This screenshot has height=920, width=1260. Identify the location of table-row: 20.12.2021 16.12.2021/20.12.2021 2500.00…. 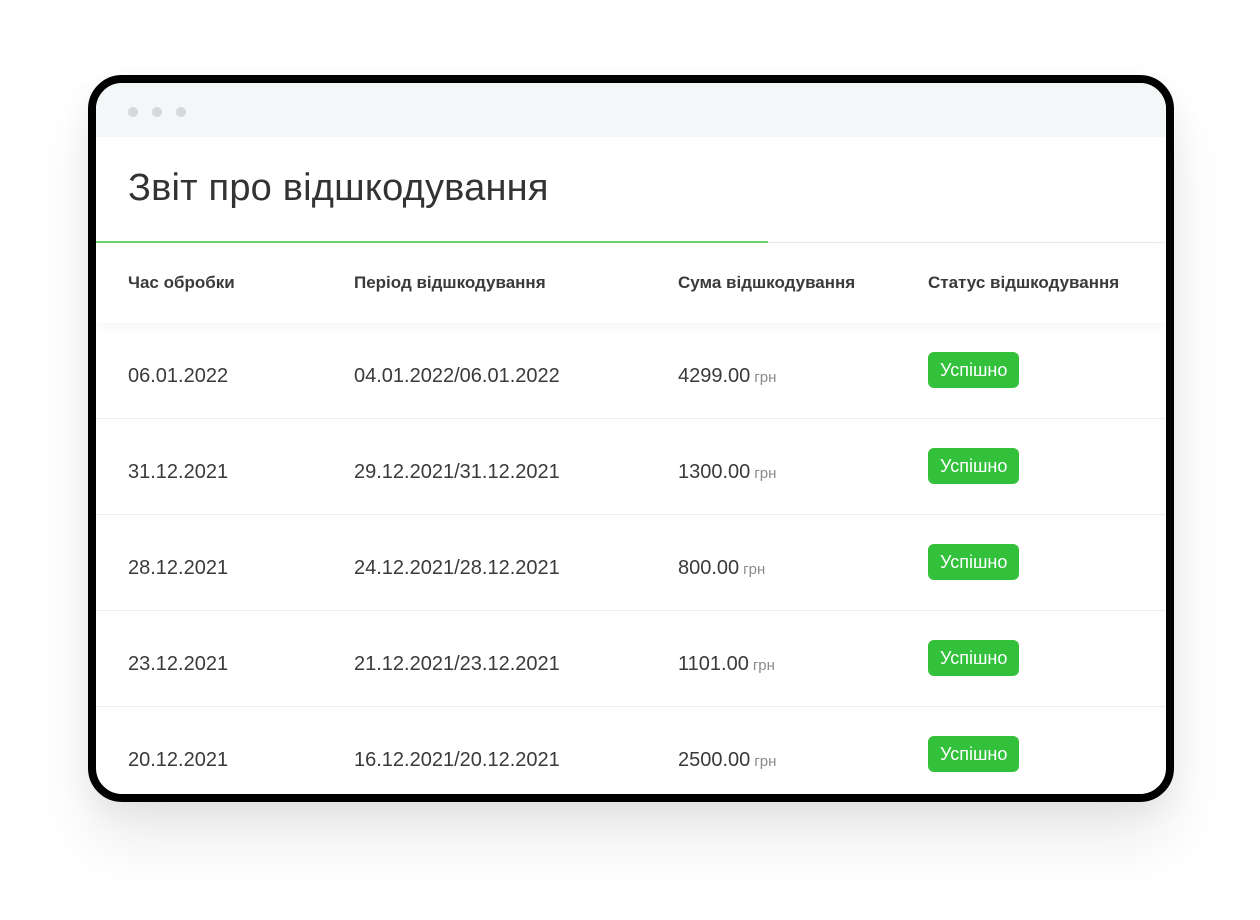
(631, 750).